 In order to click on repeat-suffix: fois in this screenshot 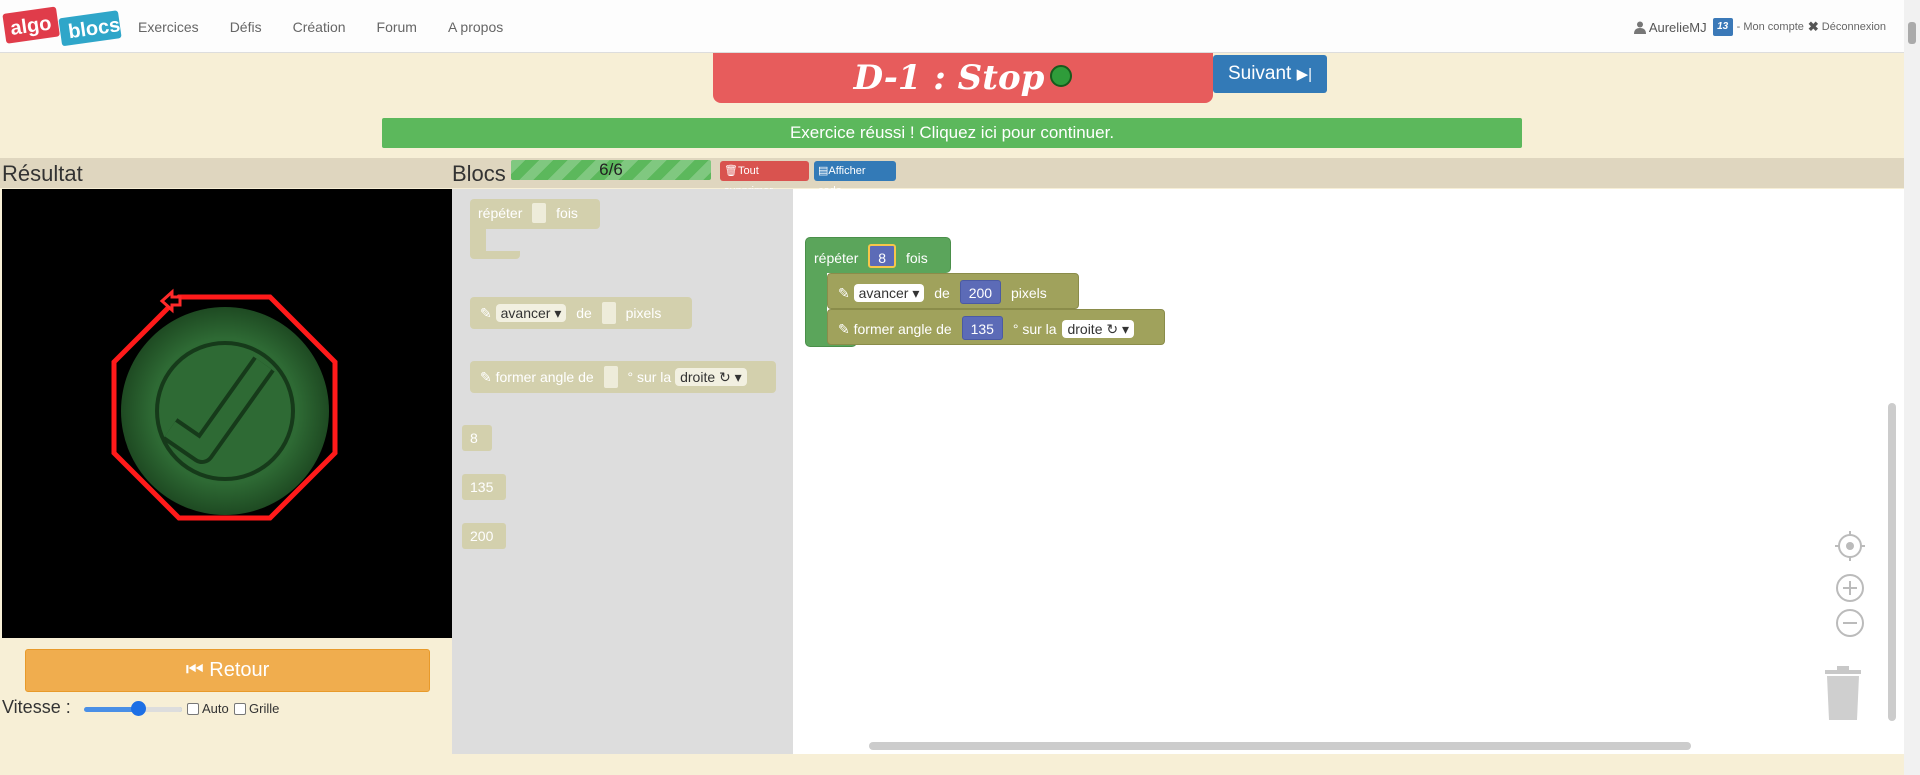, I will do `click(916, 258)`.